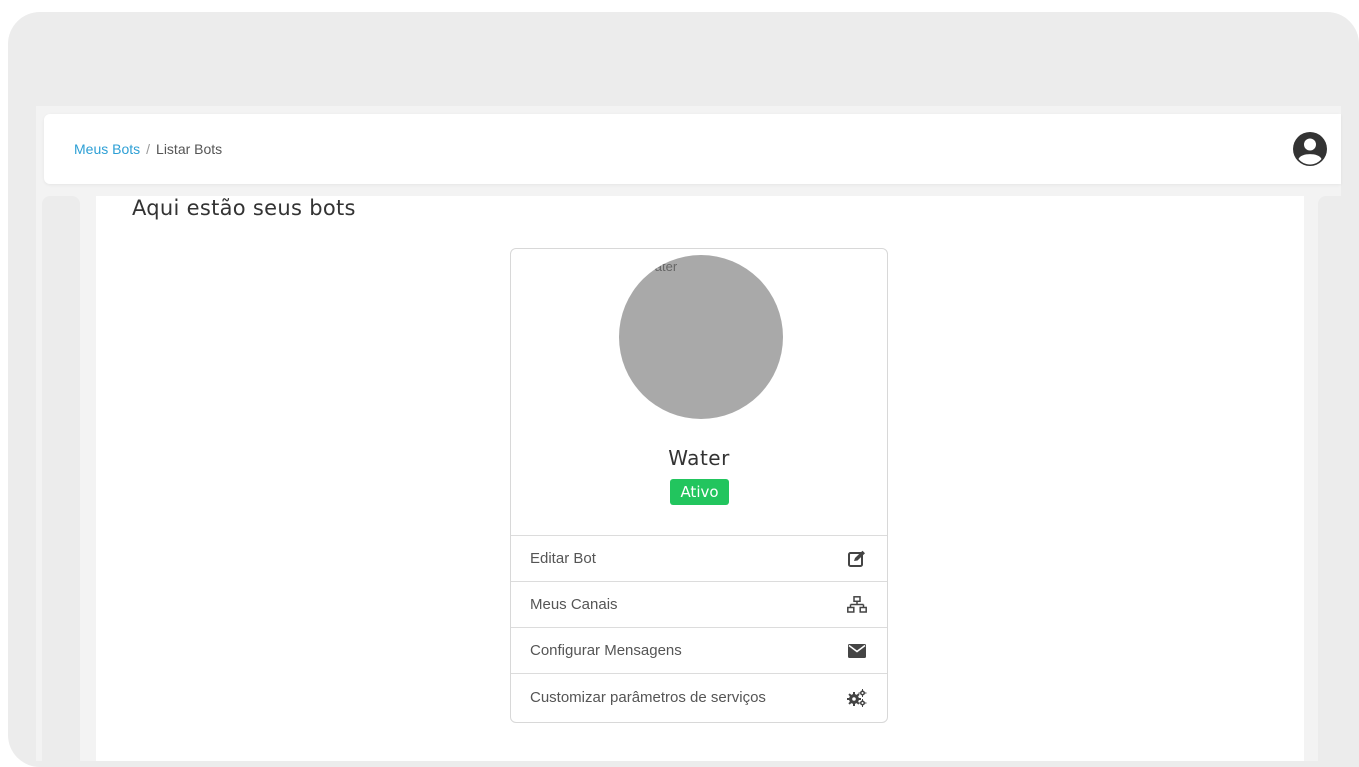 The height and width of the screenshot is (767, 1359). What do you see at coordinates (1310, 149) in the screenshot?
I see `user-avatar-icon` at bounding box center [1310, 149].